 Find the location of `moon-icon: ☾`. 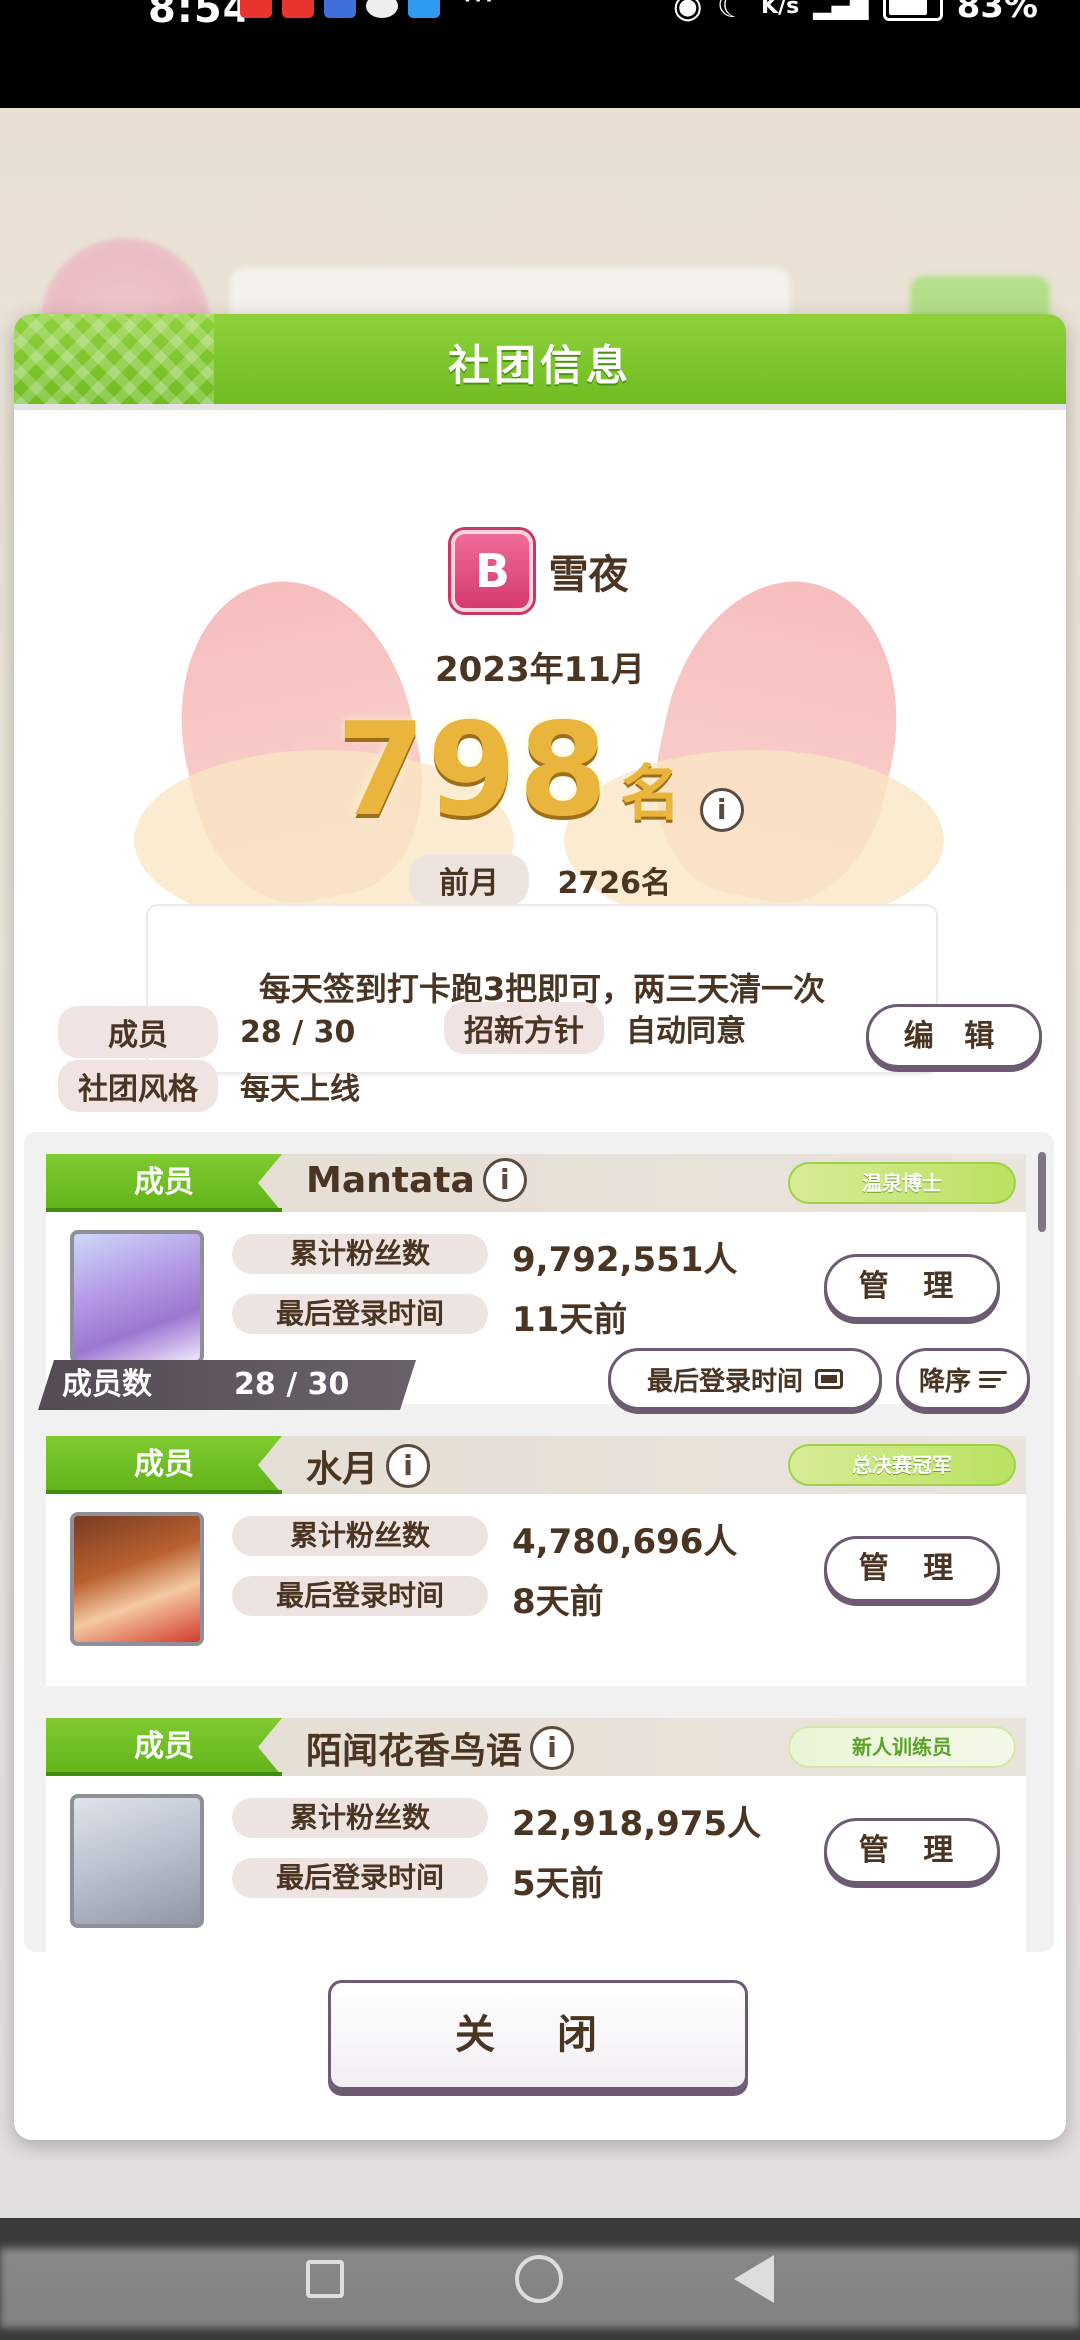

moon-icon: ☾ is located at coordinates (732, 13).